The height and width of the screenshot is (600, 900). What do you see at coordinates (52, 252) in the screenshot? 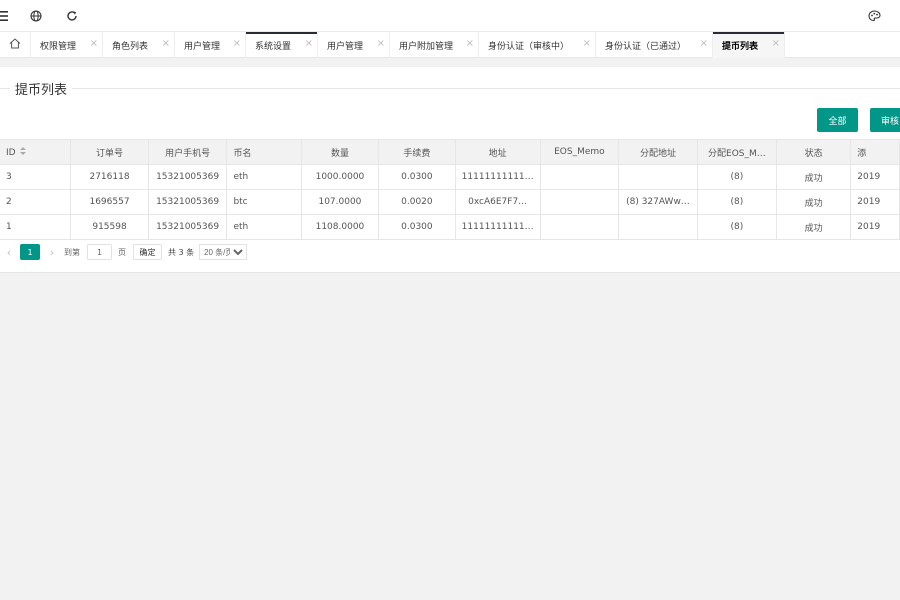
I see `next-page-icon: ›` at bounding box center [52, 252].